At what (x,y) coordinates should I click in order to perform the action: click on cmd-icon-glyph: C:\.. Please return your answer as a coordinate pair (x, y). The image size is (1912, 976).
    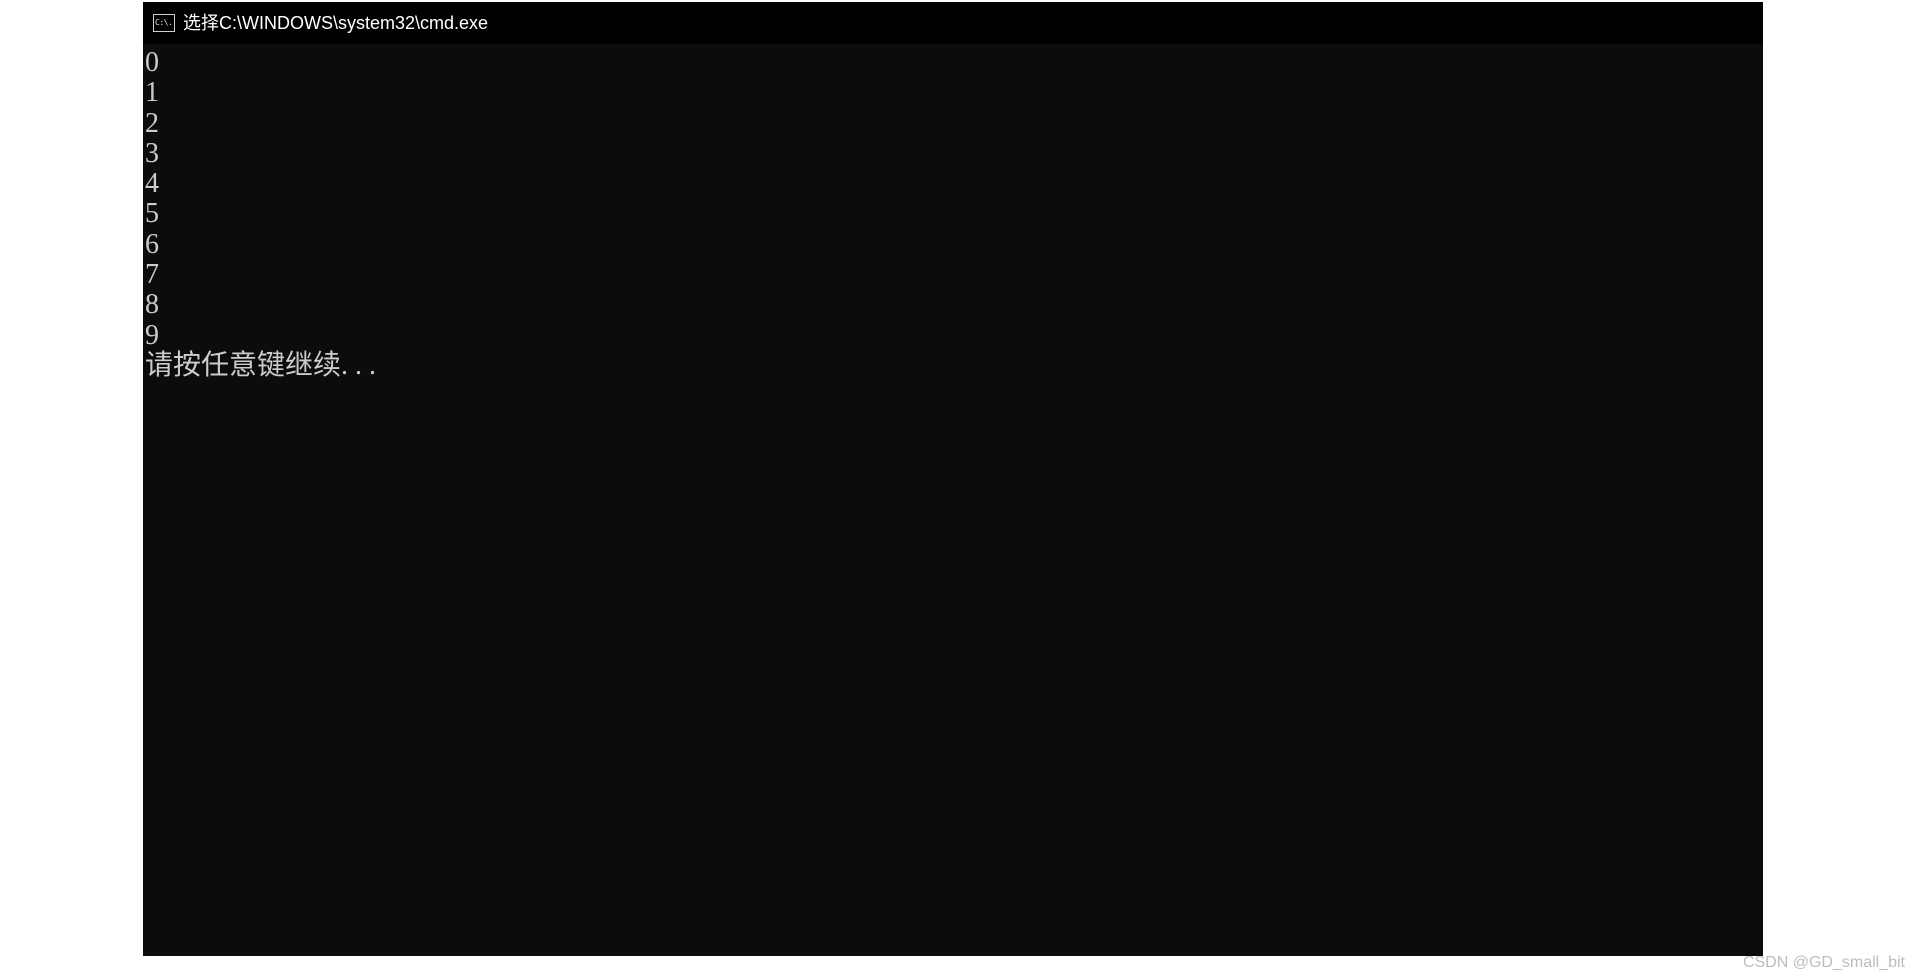
    Looking at the image, I should click on (164, 22).